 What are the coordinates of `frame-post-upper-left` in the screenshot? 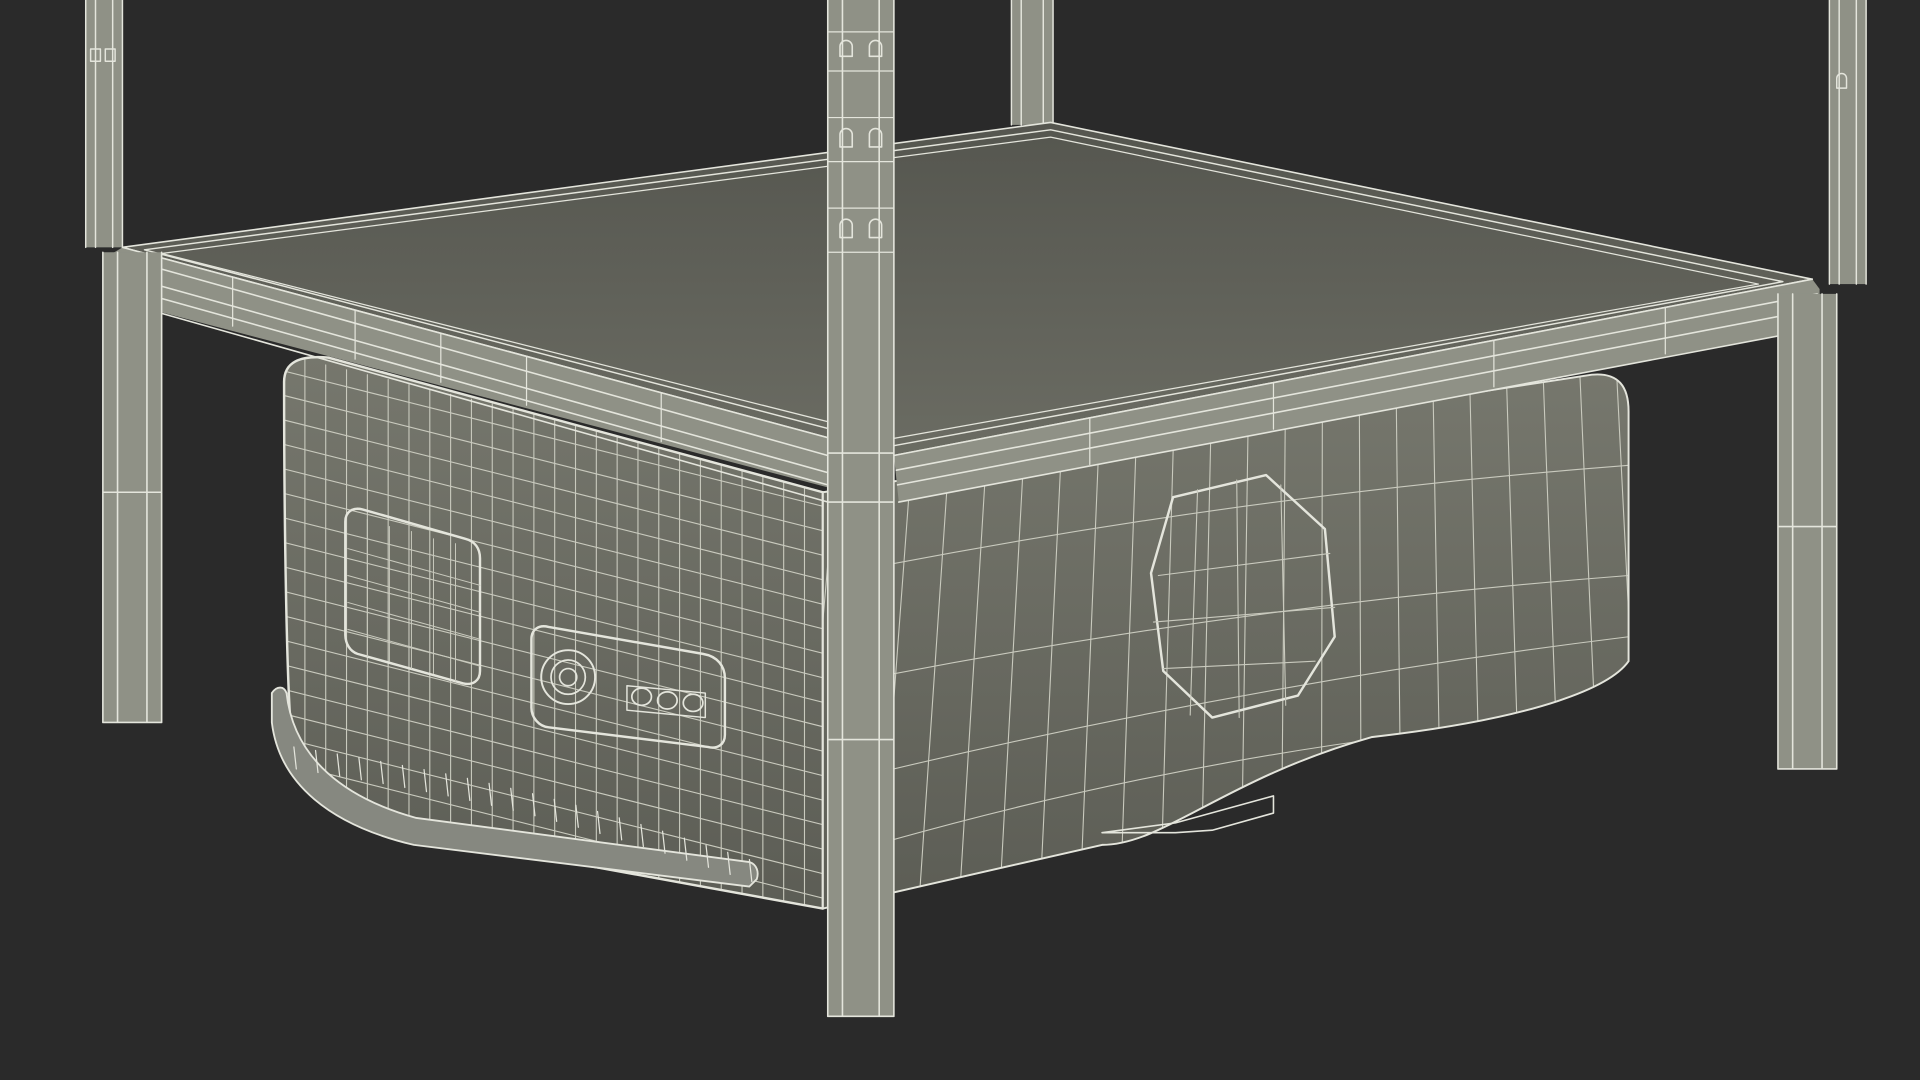 It's located at (104, 124).